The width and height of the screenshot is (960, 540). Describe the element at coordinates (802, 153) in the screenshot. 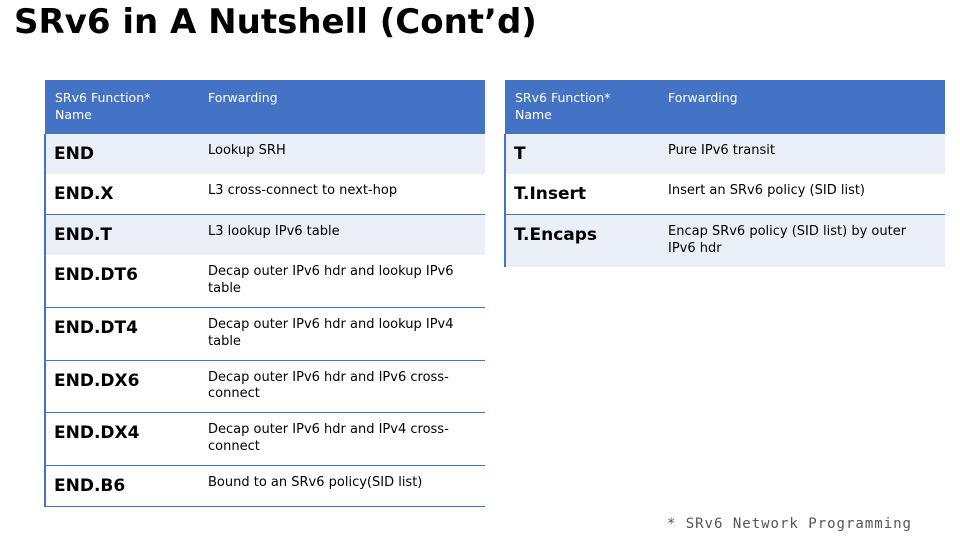

I see `forwarding-cell: Pure IPv6 transit` at that location.